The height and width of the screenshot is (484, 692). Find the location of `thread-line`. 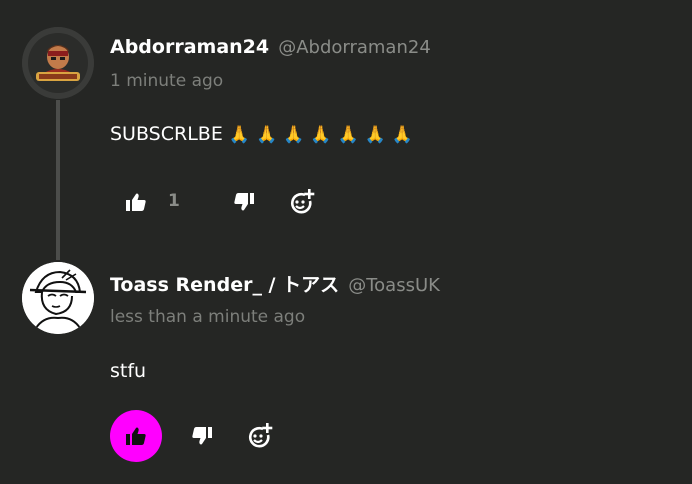

thread-line is located at coordinates (58, 180).